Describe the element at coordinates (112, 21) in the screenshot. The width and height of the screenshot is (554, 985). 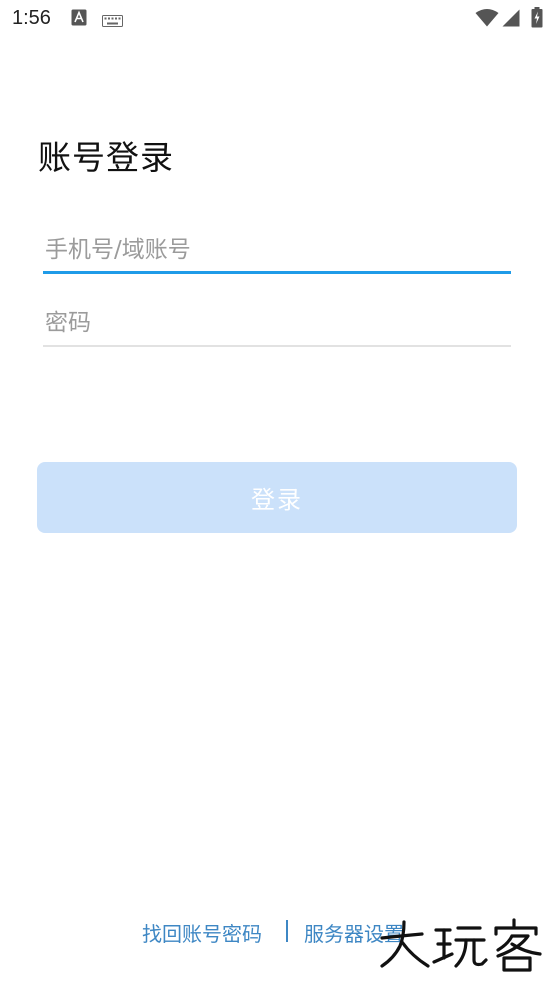
I see `keyboard-icon` at that location.